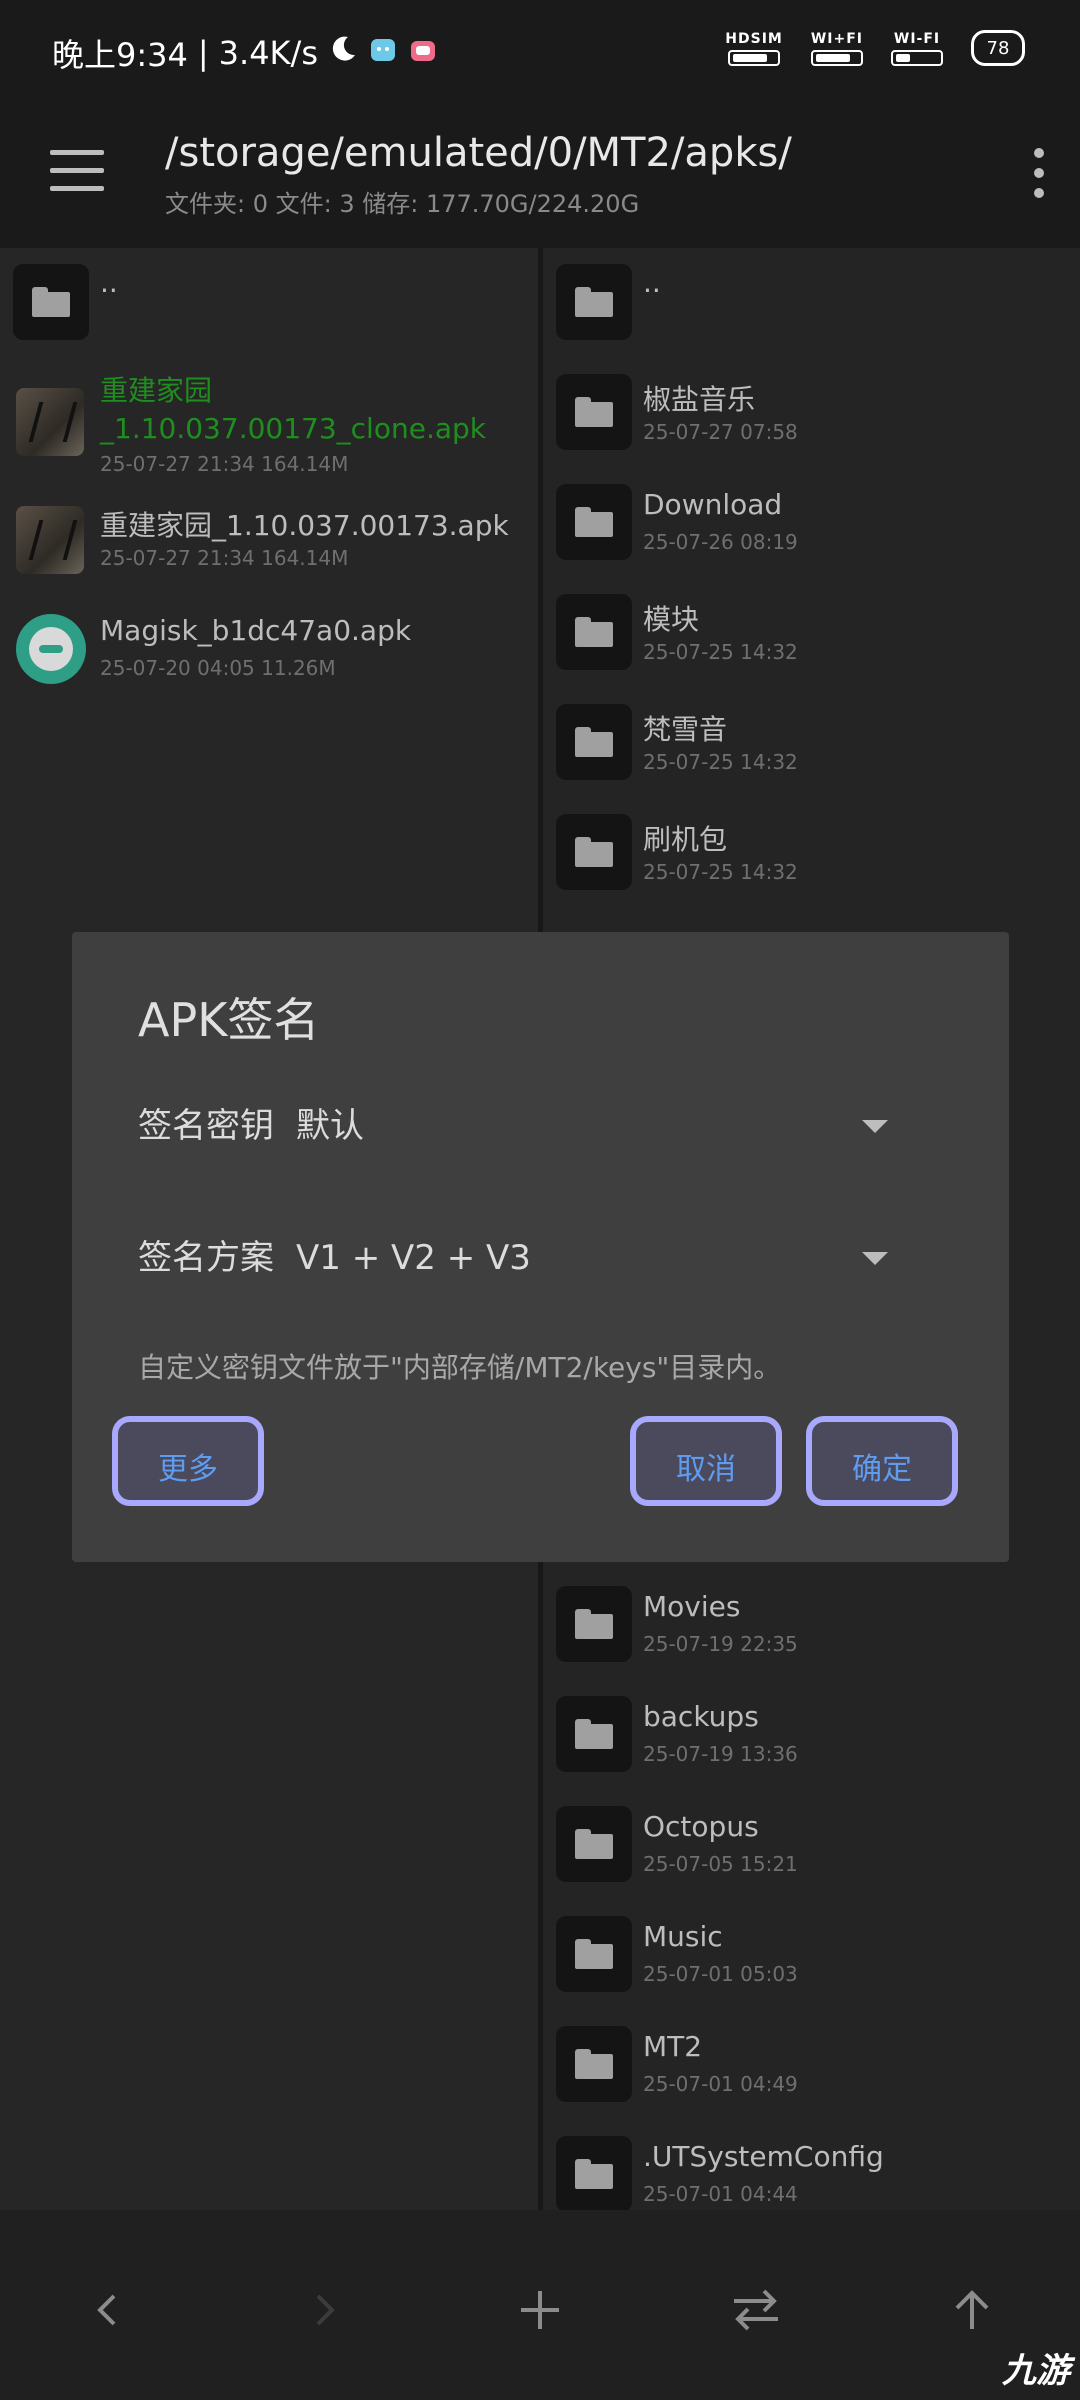  Describe the element at coordinates (811, 2065) in the screenshot. I see `folder-row: MT2 25-07-01 04:49` at that location.